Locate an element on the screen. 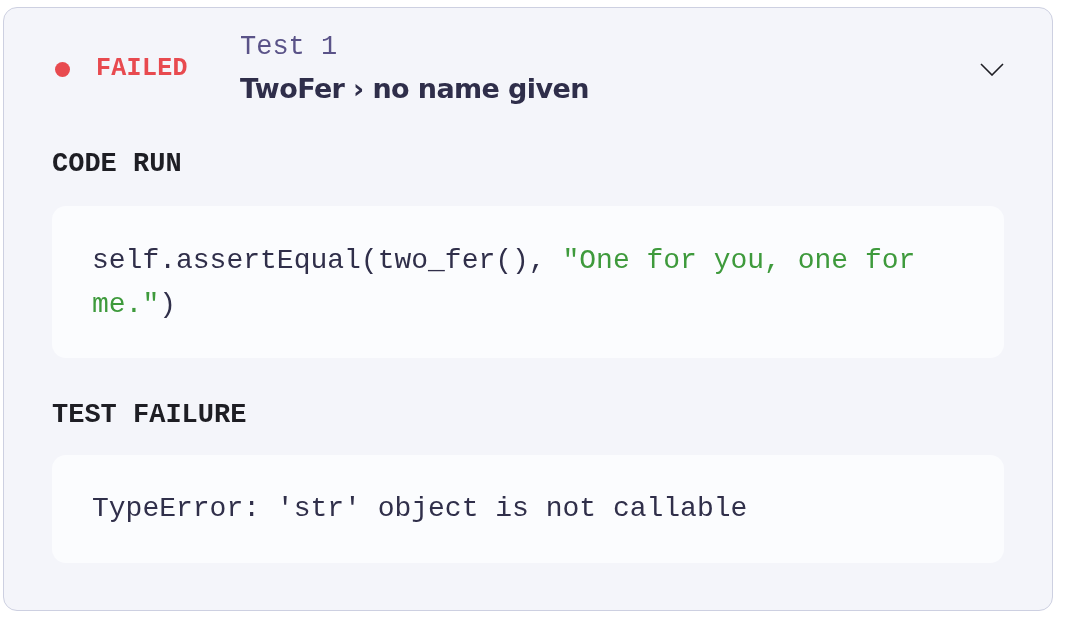 Image resolution: width=1072 pixels, height=628 pixels. chevron-icon is located at coordinates (992, 69).